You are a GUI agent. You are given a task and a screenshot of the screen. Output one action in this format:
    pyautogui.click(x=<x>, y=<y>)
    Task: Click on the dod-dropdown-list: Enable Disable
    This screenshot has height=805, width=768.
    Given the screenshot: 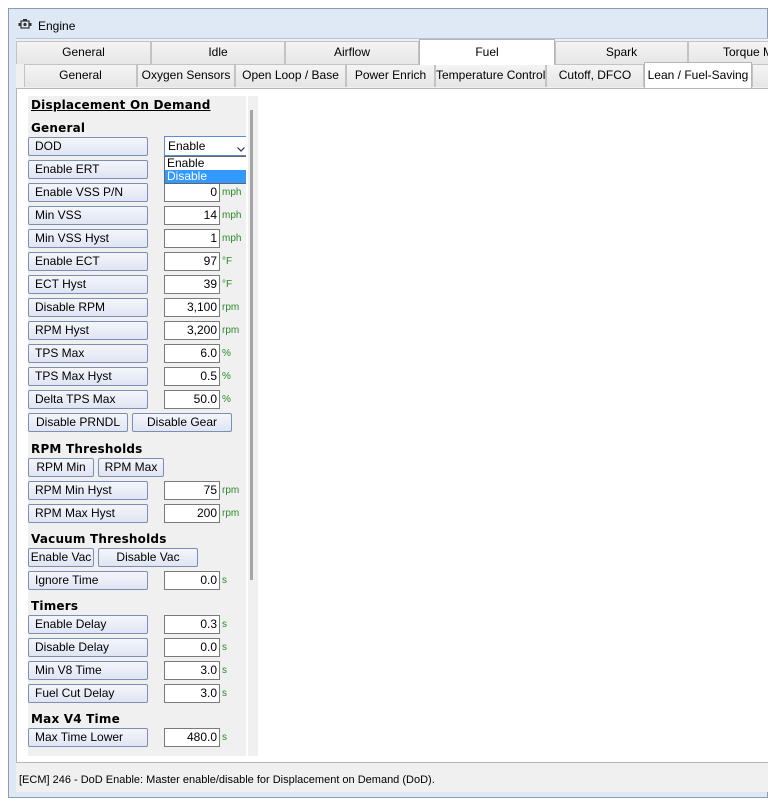 What is the action you would take?
    pyautogui.click(x=205, y=170)
    